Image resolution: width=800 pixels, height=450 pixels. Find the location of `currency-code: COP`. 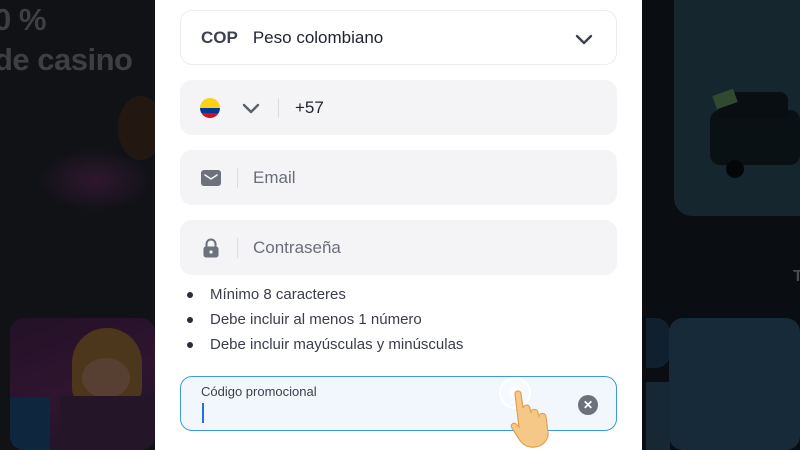

currency-code: COP is located at coordinates (219, 37).